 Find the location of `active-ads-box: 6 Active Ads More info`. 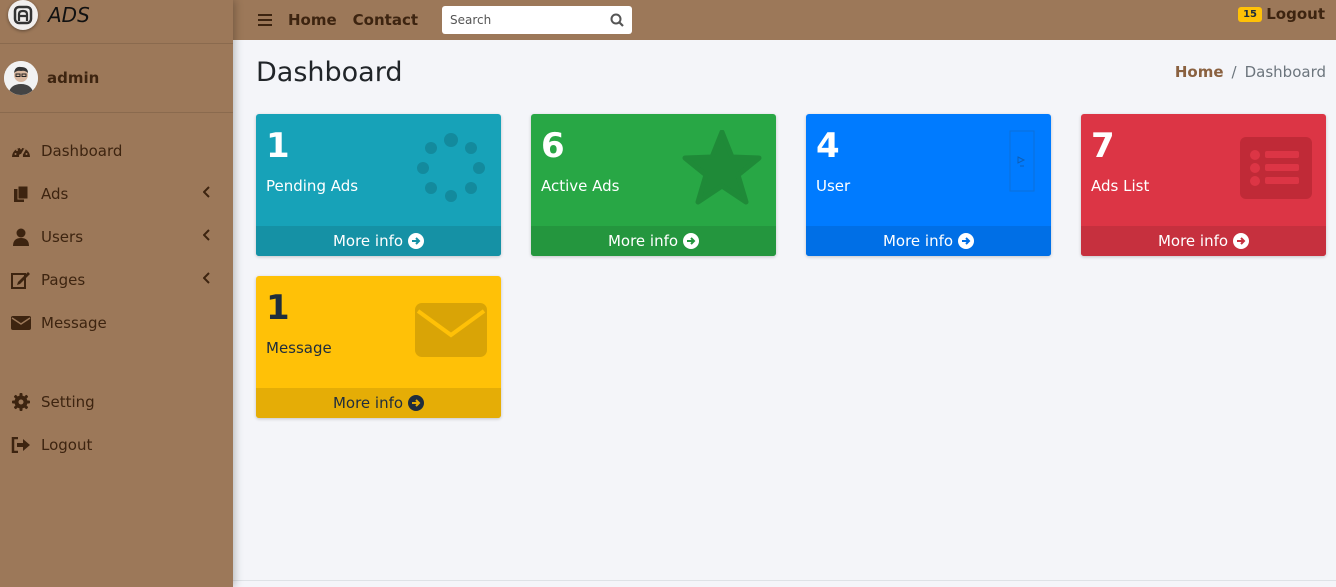

active-ads-box: 6 Active Ads More info is located at coordinates (653, 185).